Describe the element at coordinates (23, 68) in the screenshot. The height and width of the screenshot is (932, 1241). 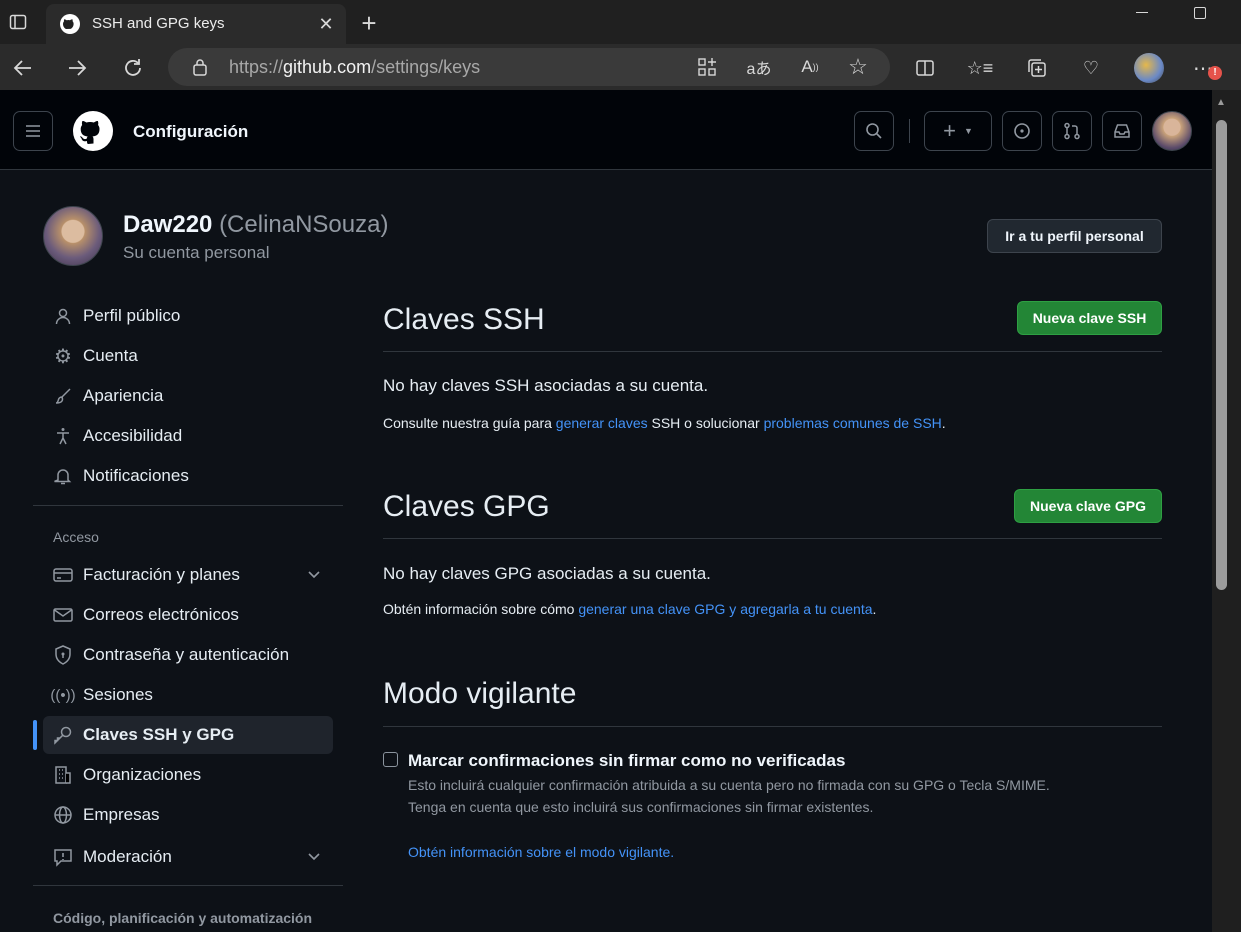
I see `back-icon` at that location.